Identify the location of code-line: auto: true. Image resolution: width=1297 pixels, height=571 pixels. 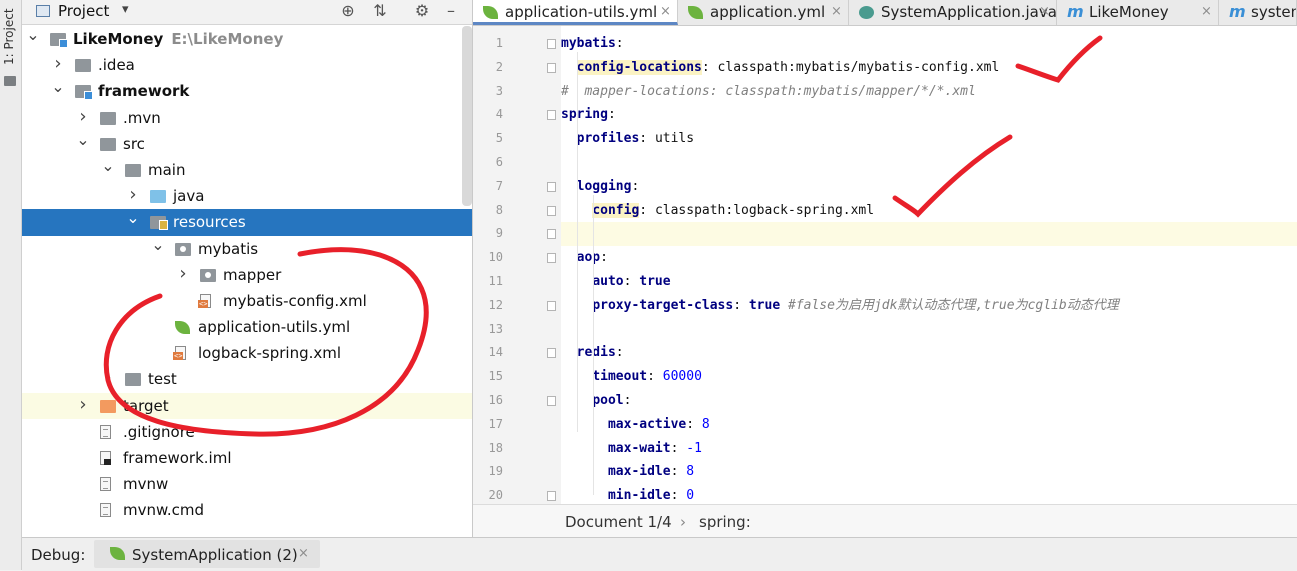
(929, 282).